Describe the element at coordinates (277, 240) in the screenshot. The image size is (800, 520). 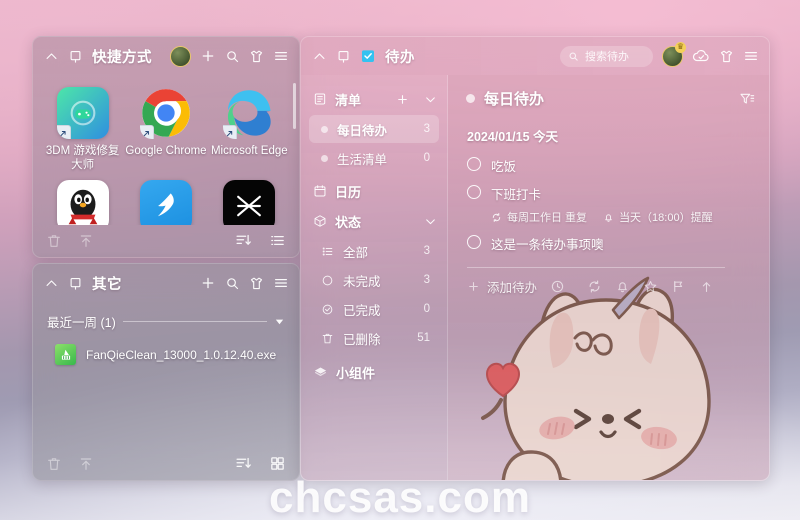
I see `list-view-icon` at that location.